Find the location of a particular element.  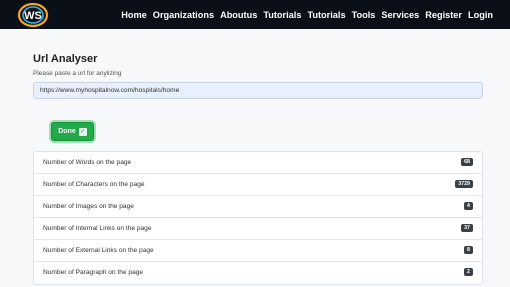

count-badge: 68 is located at coordinates (467, 162).